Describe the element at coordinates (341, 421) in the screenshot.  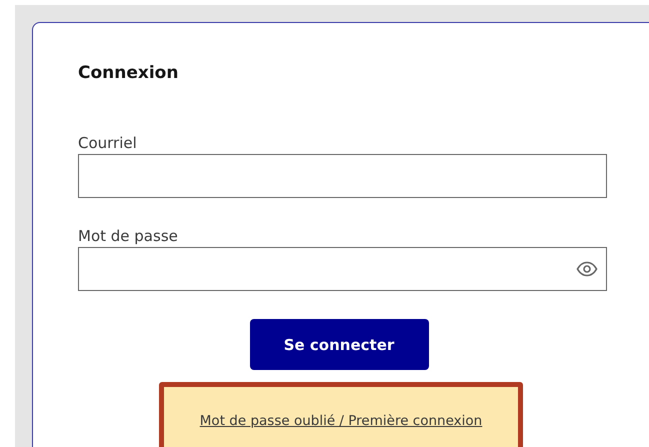
I see `forgot-password-link: Mot de passe oublié / Première connexion` at that location.